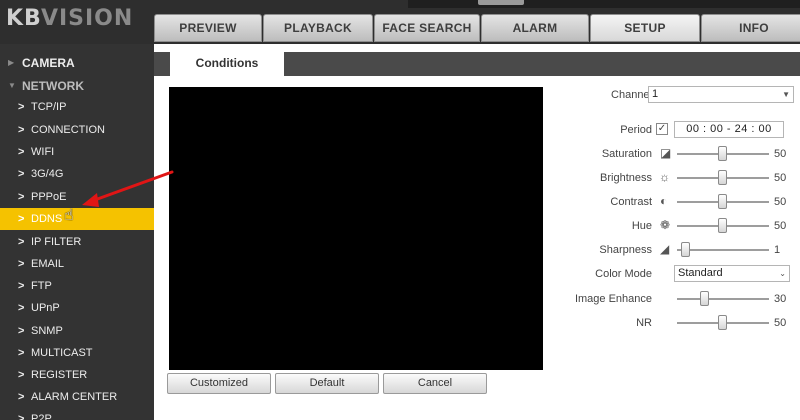  I want to click on tab-face-search: FACE SEARCH, so click(427, 28).